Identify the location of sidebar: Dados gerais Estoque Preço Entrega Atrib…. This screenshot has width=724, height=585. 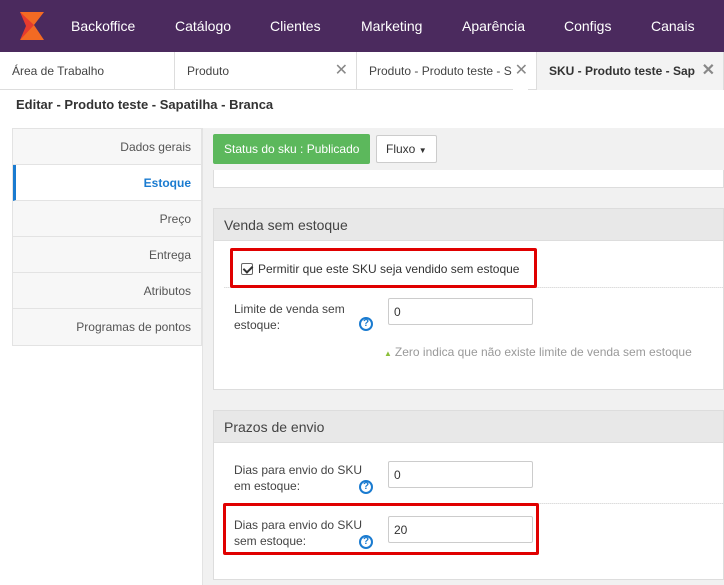
(107, 237).